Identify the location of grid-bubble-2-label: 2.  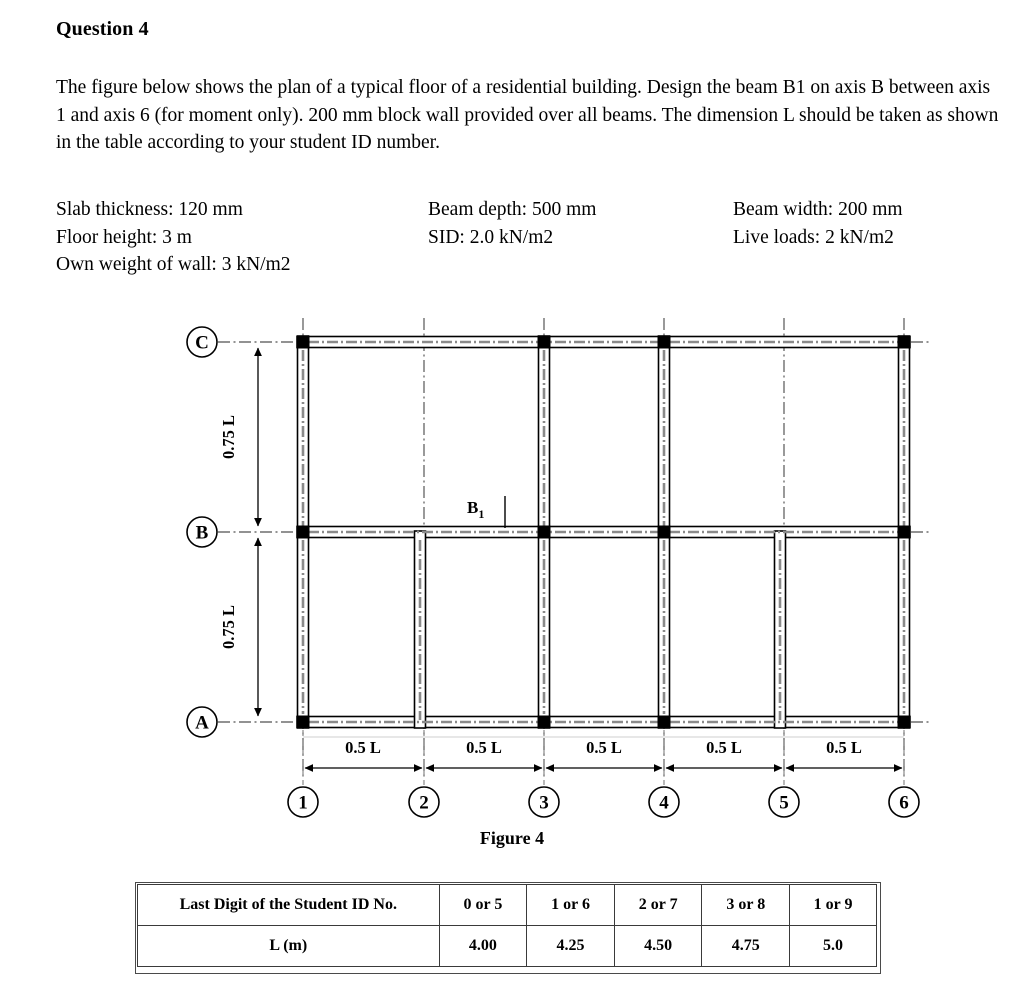
(424, 803).